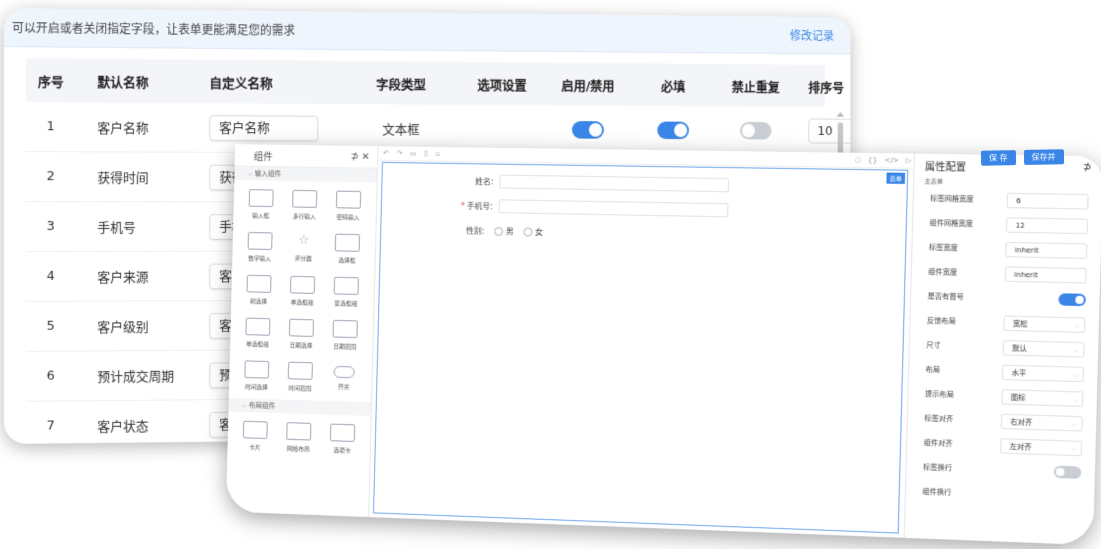 The width and height of the screenshot is (1101, 549). What do you see at coordinates (116, 228) in the screenshot?
I see `row-default-name: 手机号` at bounding box center [116, 228].